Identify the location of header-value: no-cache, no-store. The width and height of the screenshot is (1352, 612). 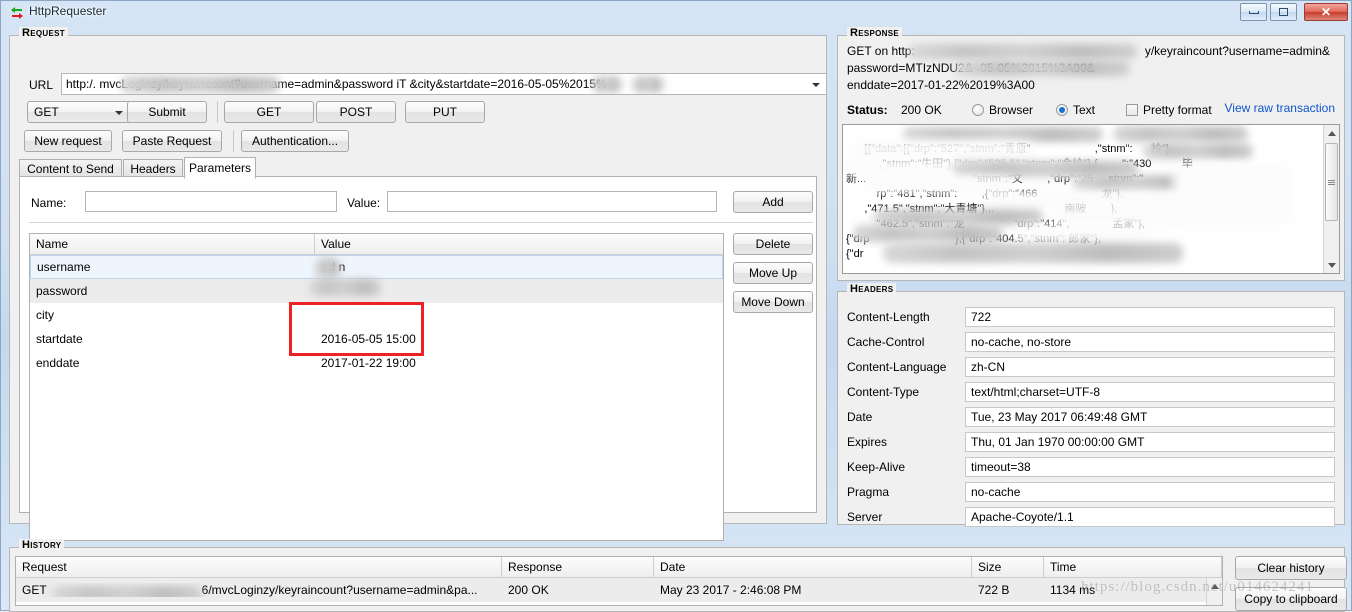
(1150, 342).